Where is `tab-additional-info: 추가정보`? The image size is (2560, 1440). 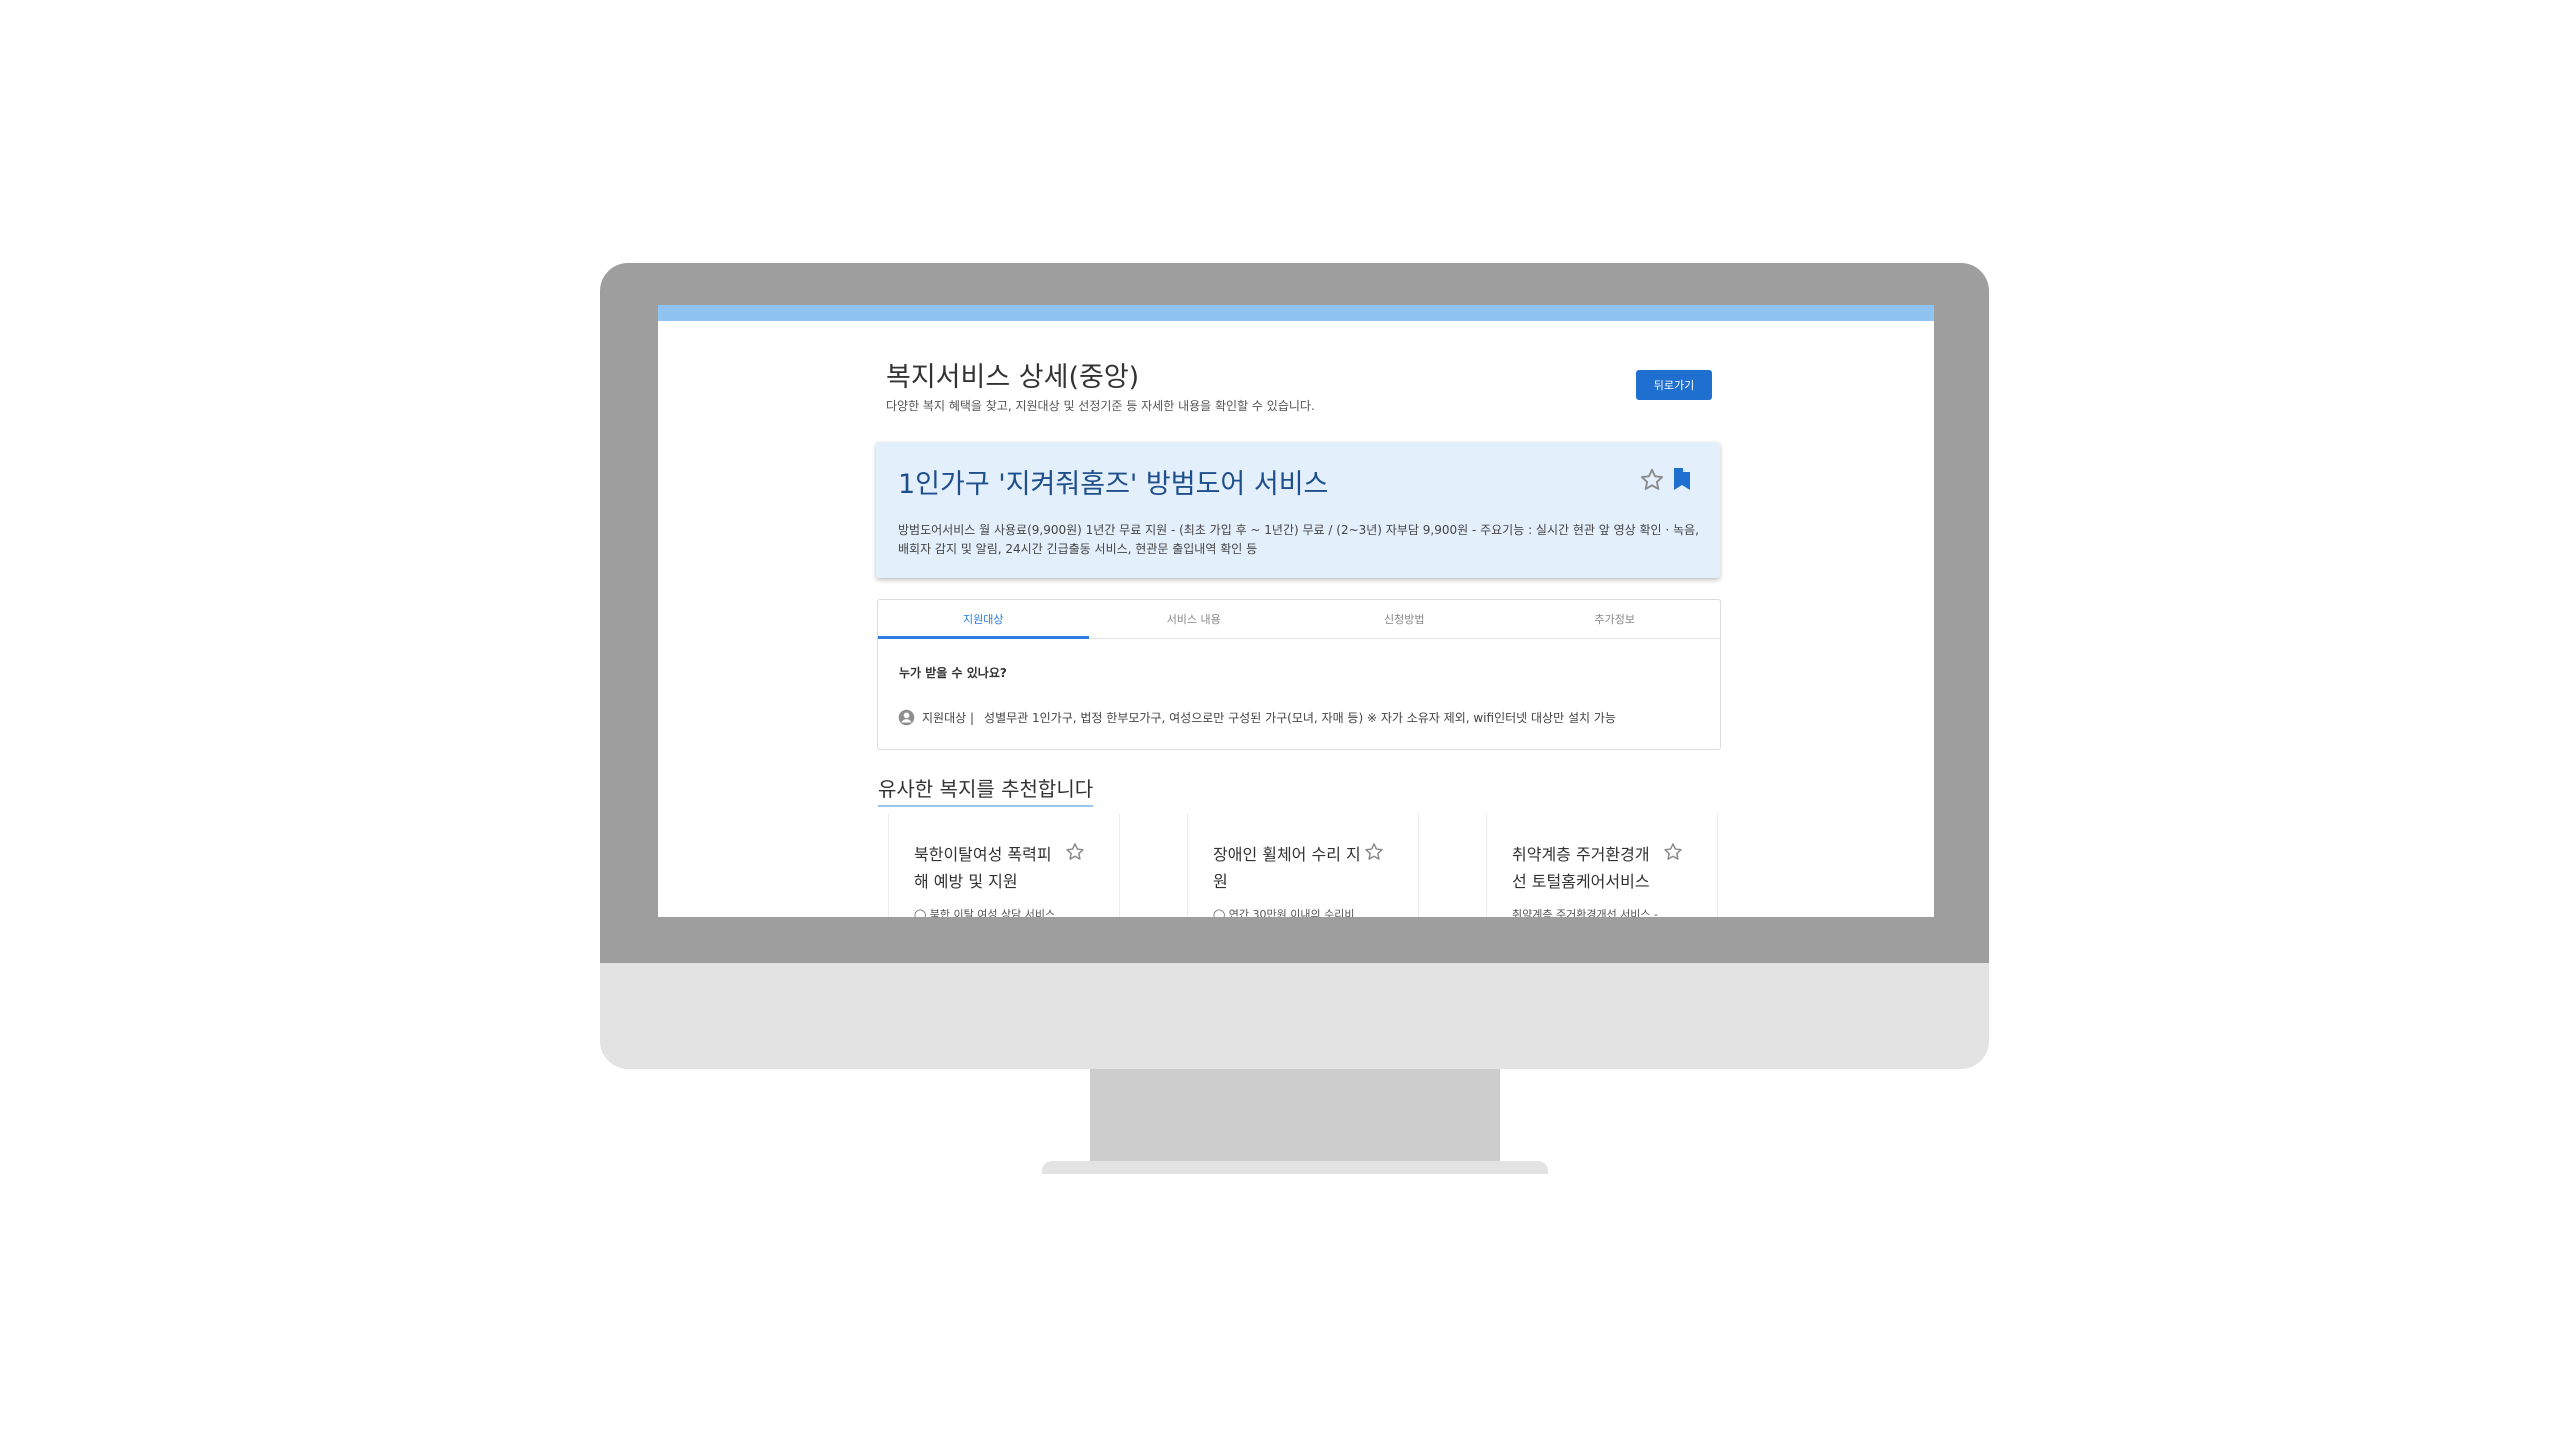
tab-additional-info: 추가정보 is located at coordinates (1615, 619).